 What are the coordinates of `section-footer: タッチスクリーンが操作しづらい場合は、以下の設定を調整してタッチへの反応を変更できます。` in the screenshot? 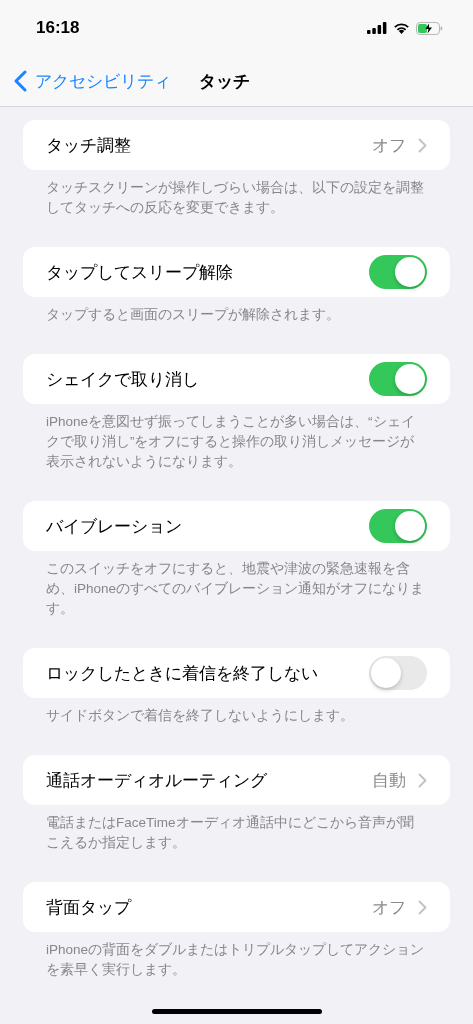 It's located at (236, 194).